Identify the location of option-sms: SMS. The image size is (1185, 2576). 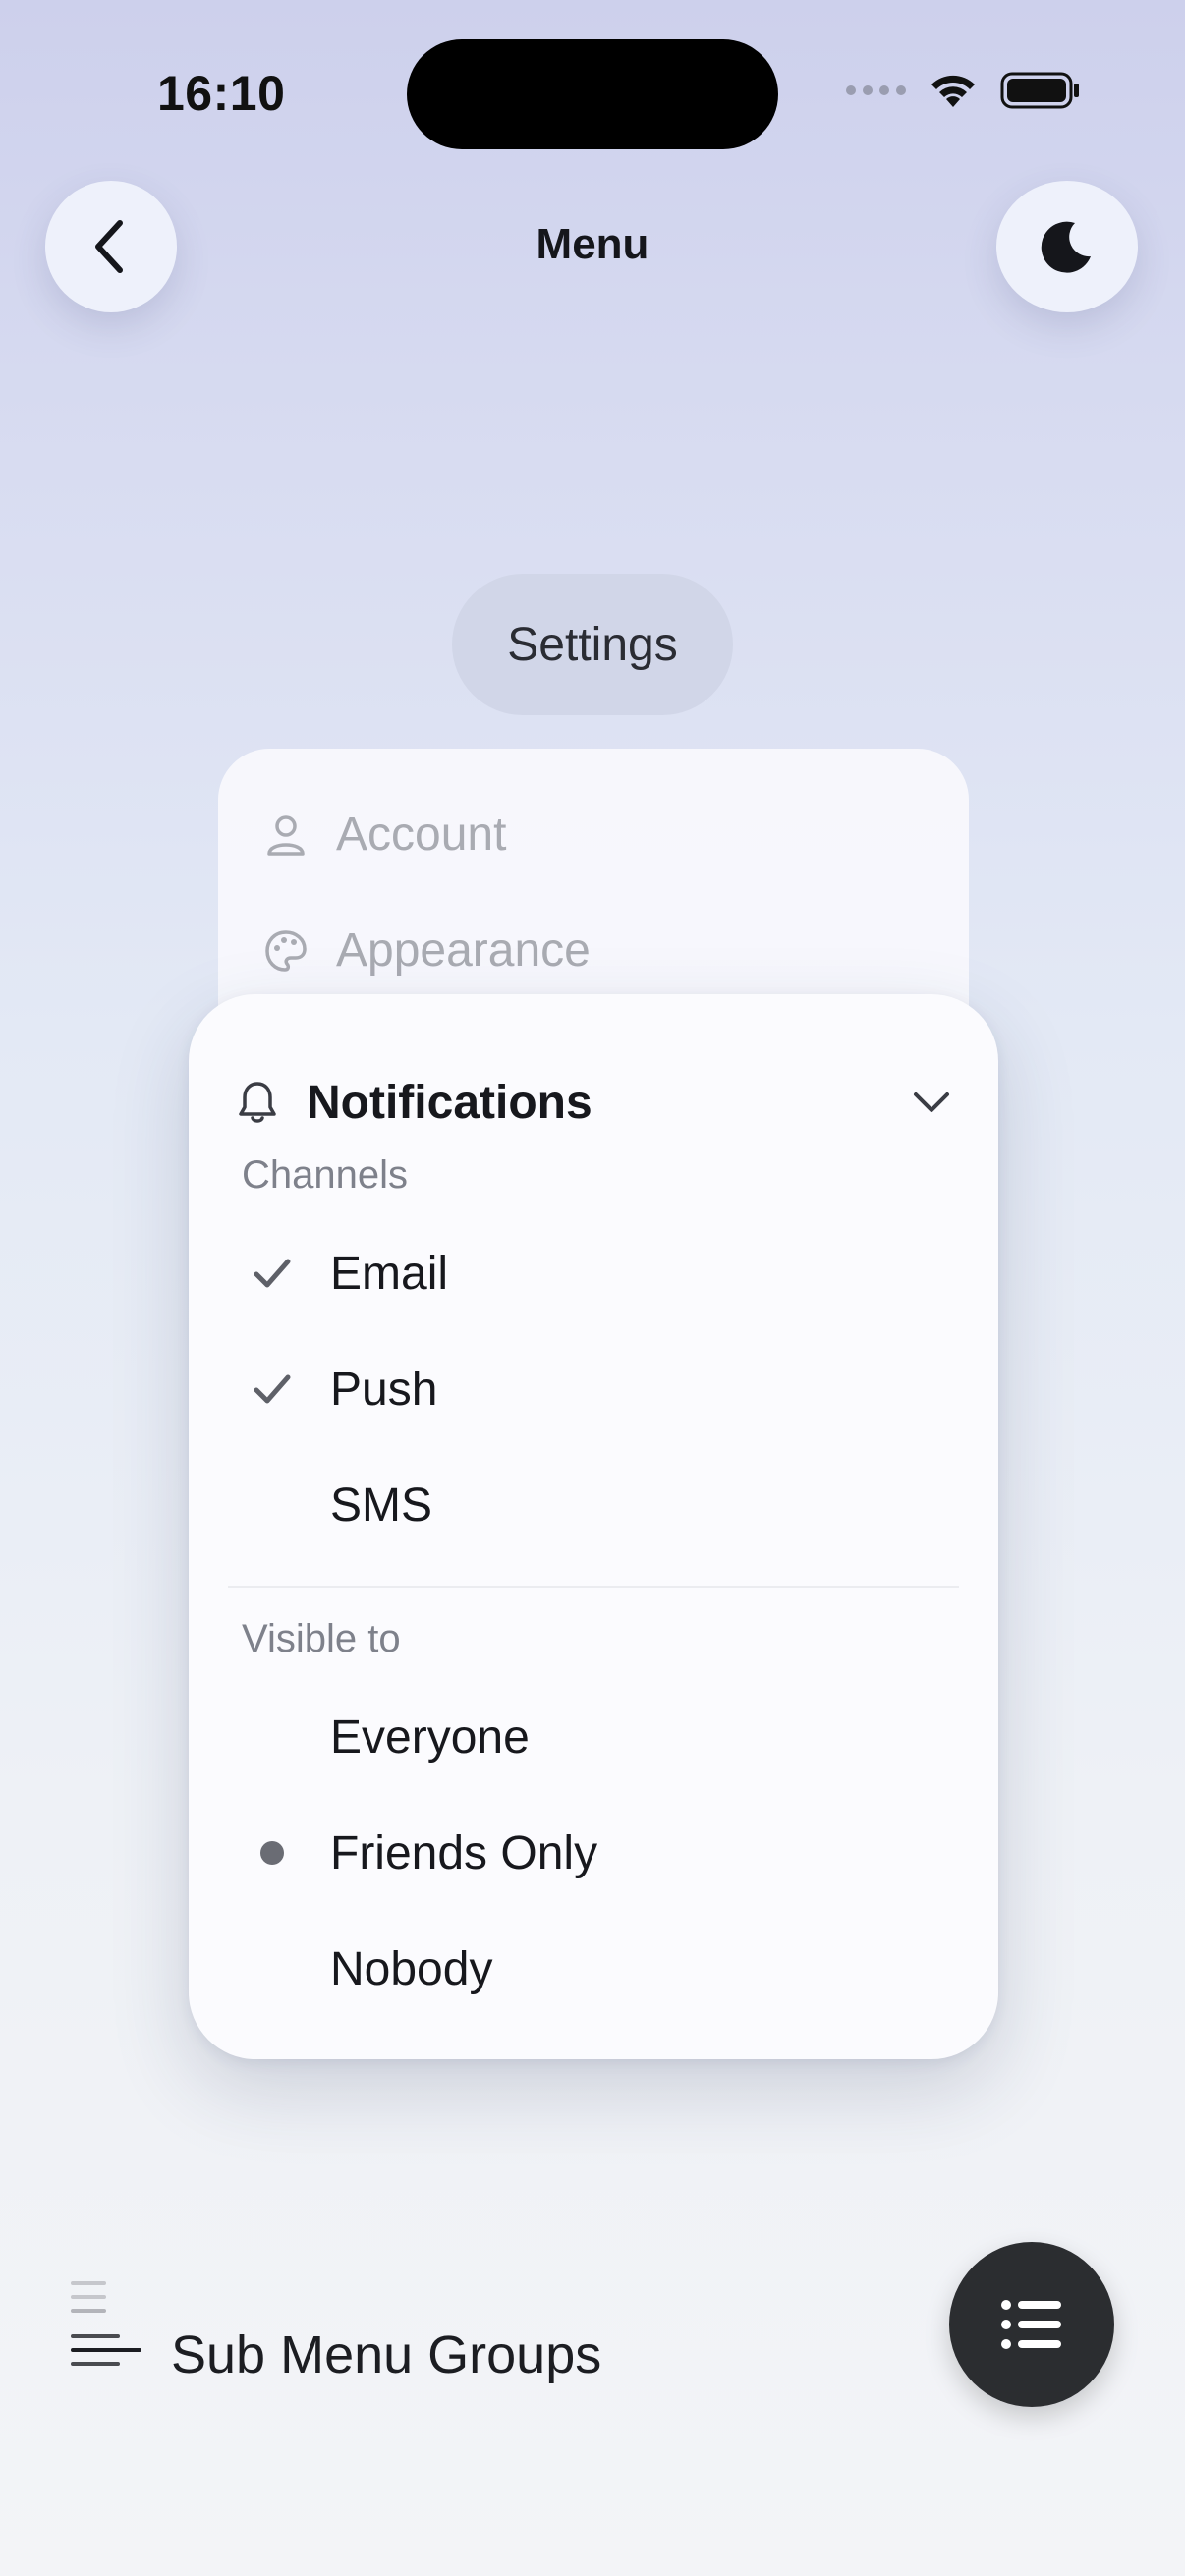
(594, 1505).